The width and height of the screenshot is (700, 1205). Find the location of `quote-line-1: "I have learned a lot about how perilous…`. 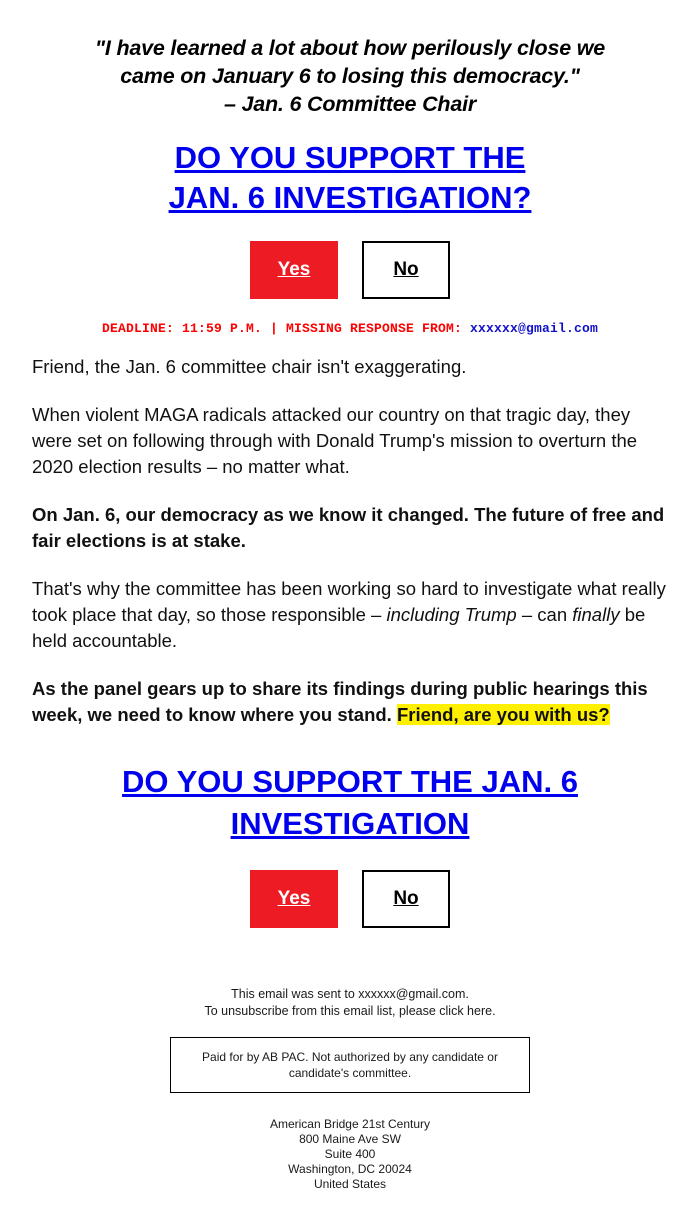

quote-line-1: "I have learned a lot about how perilous… is located at coordinates (350, 48).